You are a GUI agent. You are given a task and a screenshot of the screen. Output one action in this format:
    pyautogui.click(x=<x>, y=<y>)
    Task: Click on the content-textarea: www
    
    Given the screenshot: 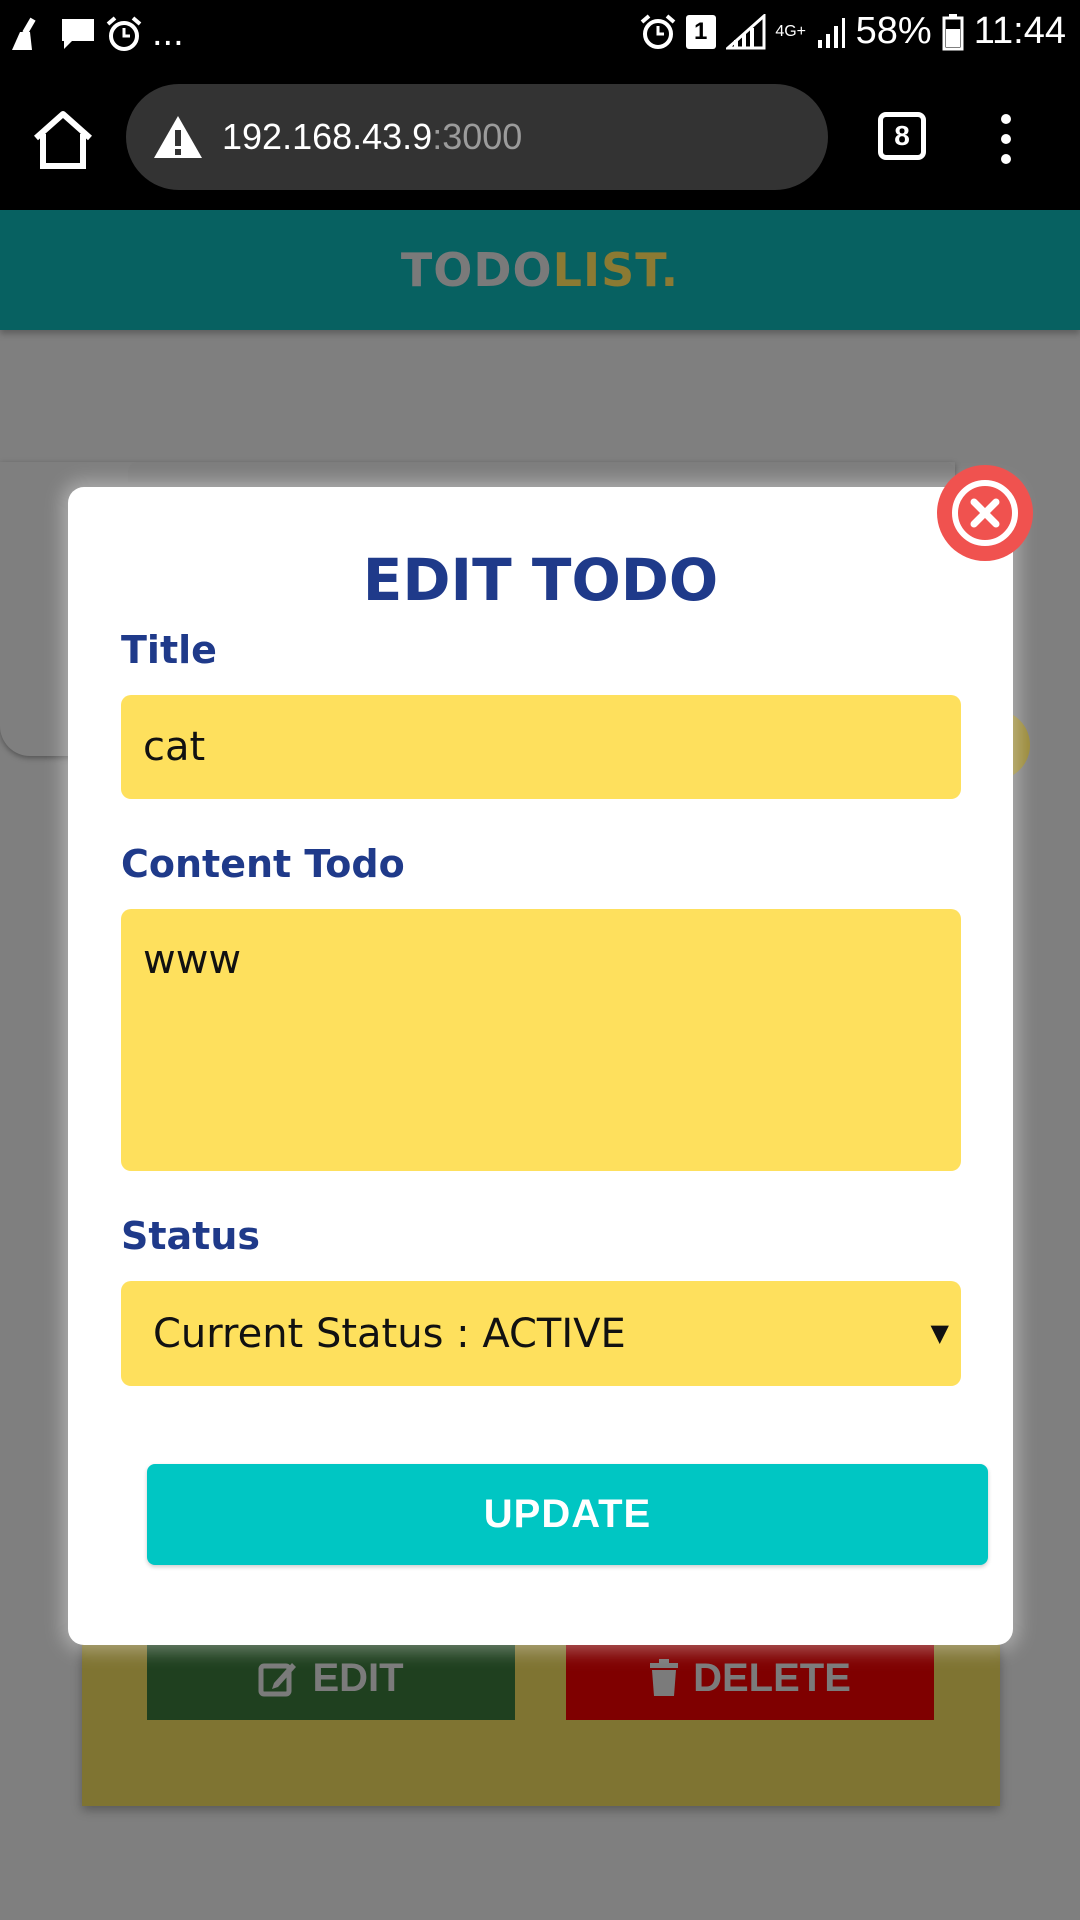 What is the action you would take?
    pyautogui.click(x=541, y=1040)
    